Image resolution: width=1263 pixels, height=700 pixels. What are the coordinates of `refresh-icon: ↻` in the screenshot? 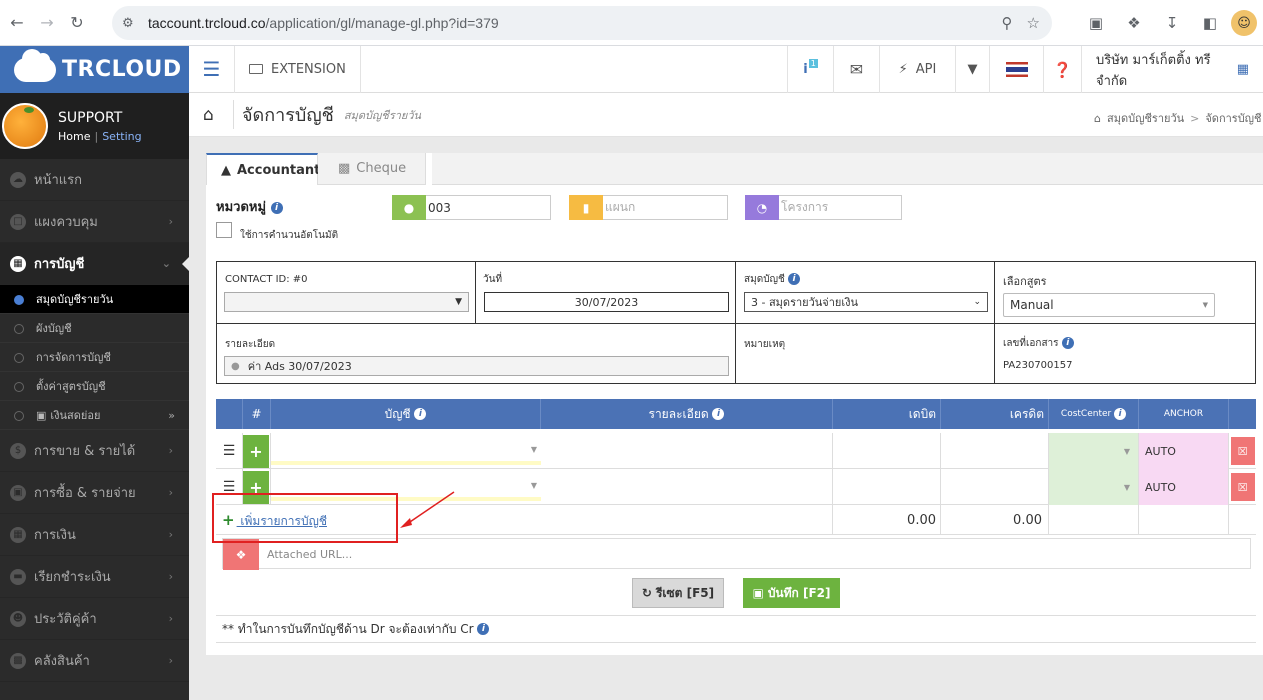 It's located at (646, 593).